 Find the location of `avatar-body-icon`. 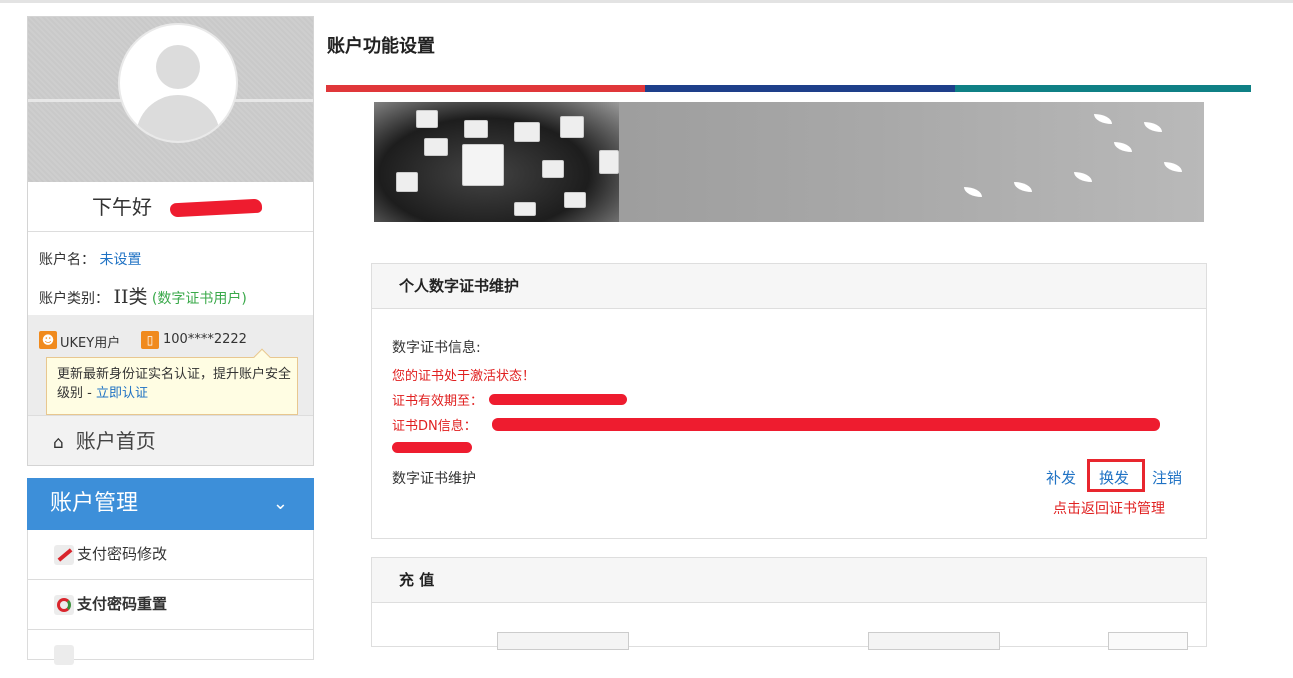

avatar-body-icon is located at coordinates (178, 118).